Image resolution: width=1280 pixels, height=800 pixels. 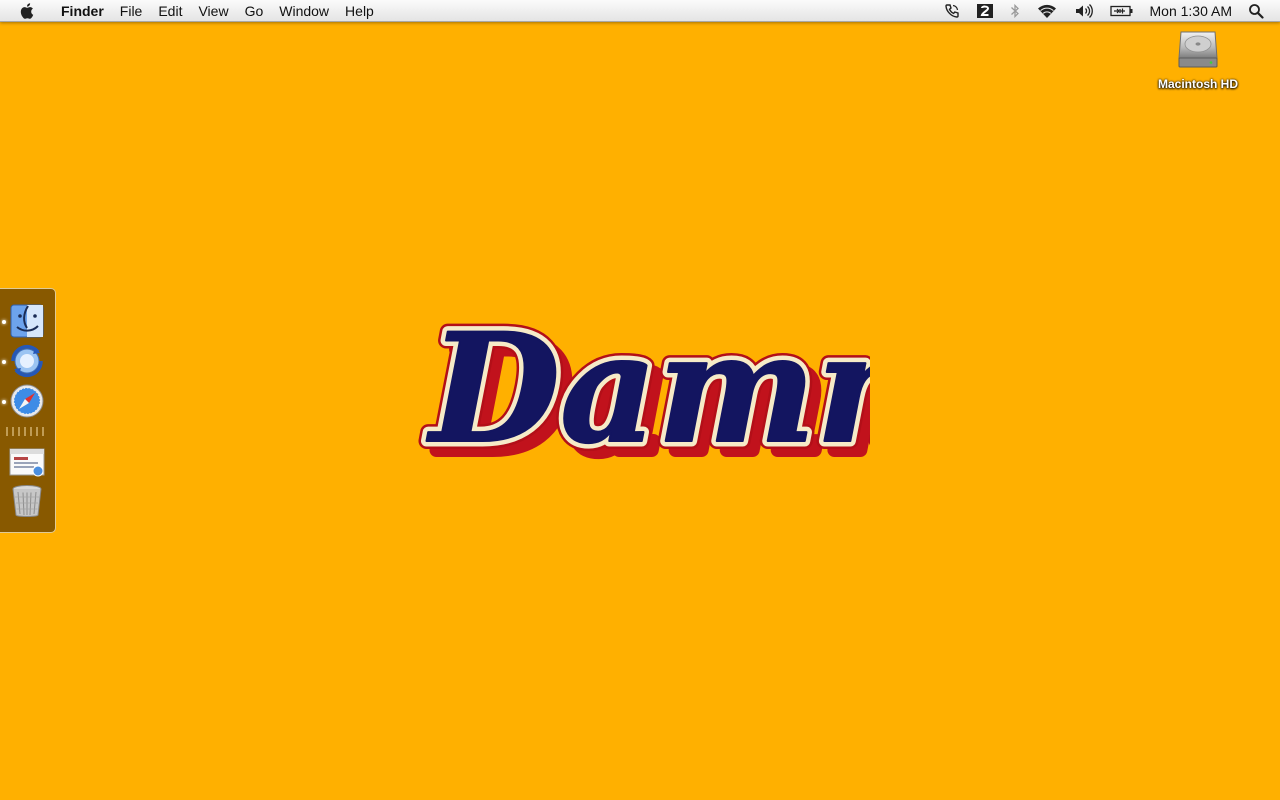 What do you see at coordinates (1197, 84) in the screenshot?
I see `desktop-icon-label: Macintosh HD` at bounding box center [1197, 84].